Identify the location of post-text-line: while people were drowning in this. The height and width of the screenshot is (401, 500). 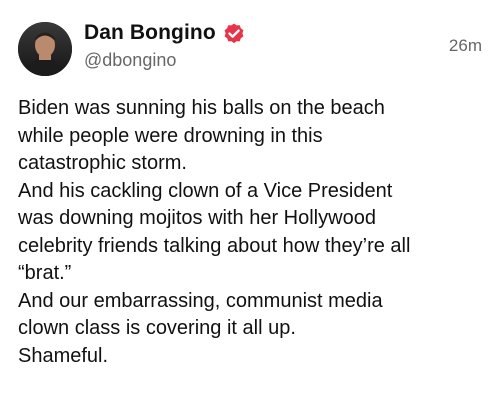
(170, 135).